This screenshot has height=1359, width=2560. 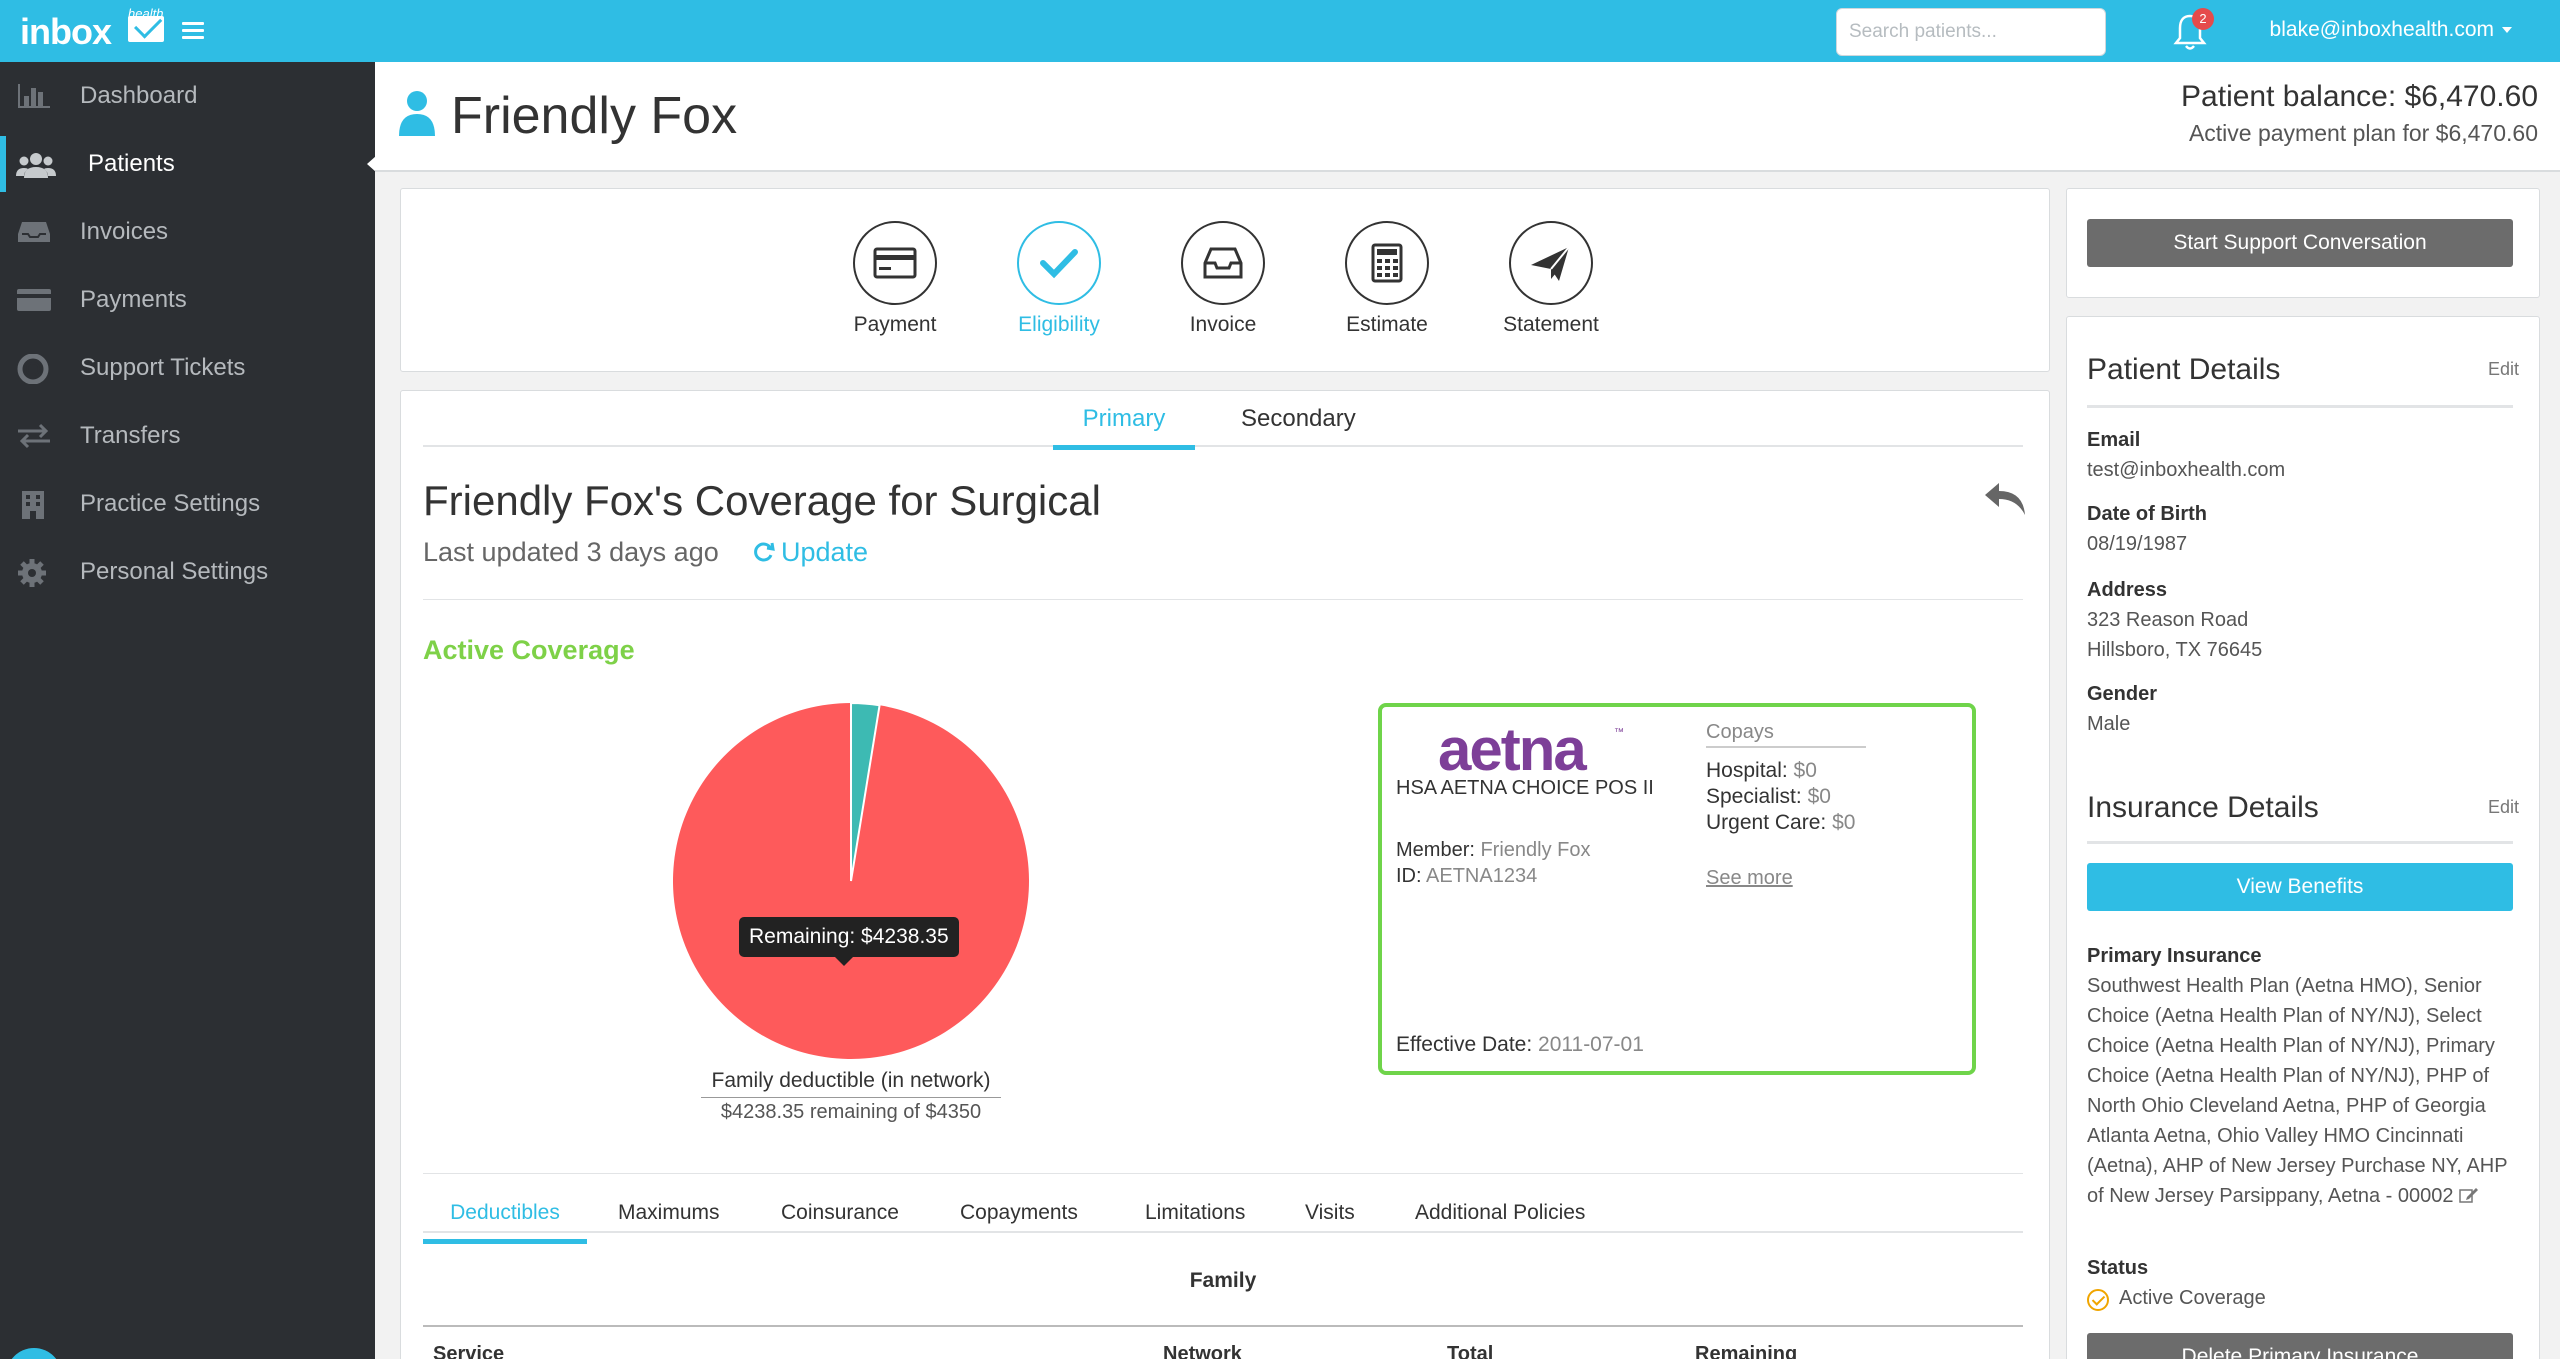 What do you see at coordinates (1551, 263) in the screenshot?
I see `paper-plane-icon` at bounding box center [1551, 263].